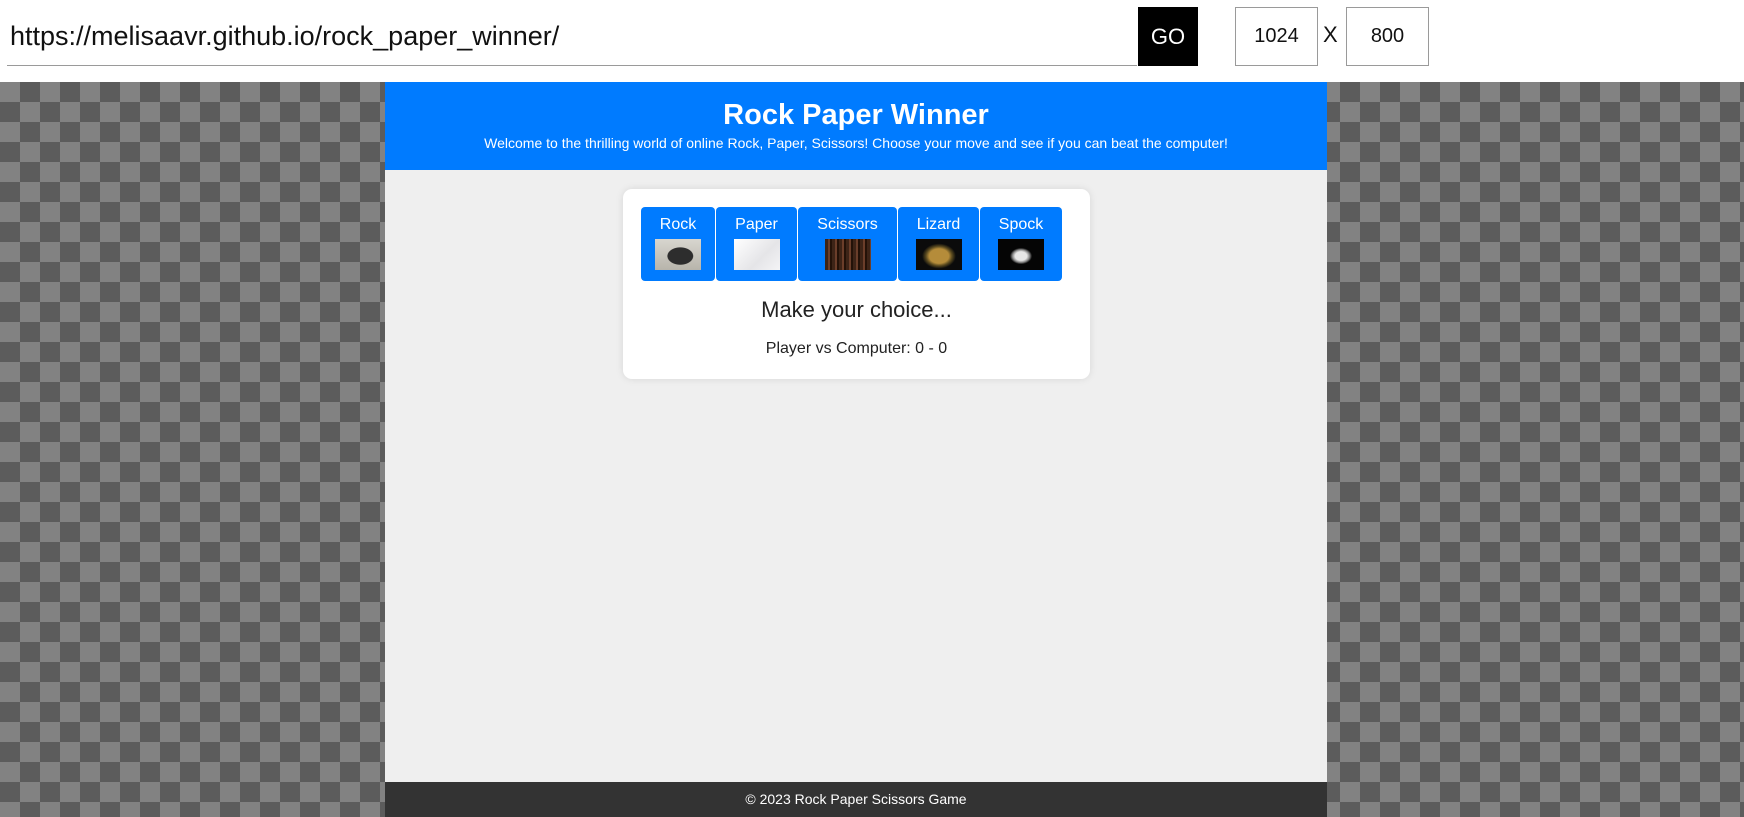 Image resolution: width=1744 pixels, height=817 pixels. I want to click on rock-button: Rock, so click(678, 244).